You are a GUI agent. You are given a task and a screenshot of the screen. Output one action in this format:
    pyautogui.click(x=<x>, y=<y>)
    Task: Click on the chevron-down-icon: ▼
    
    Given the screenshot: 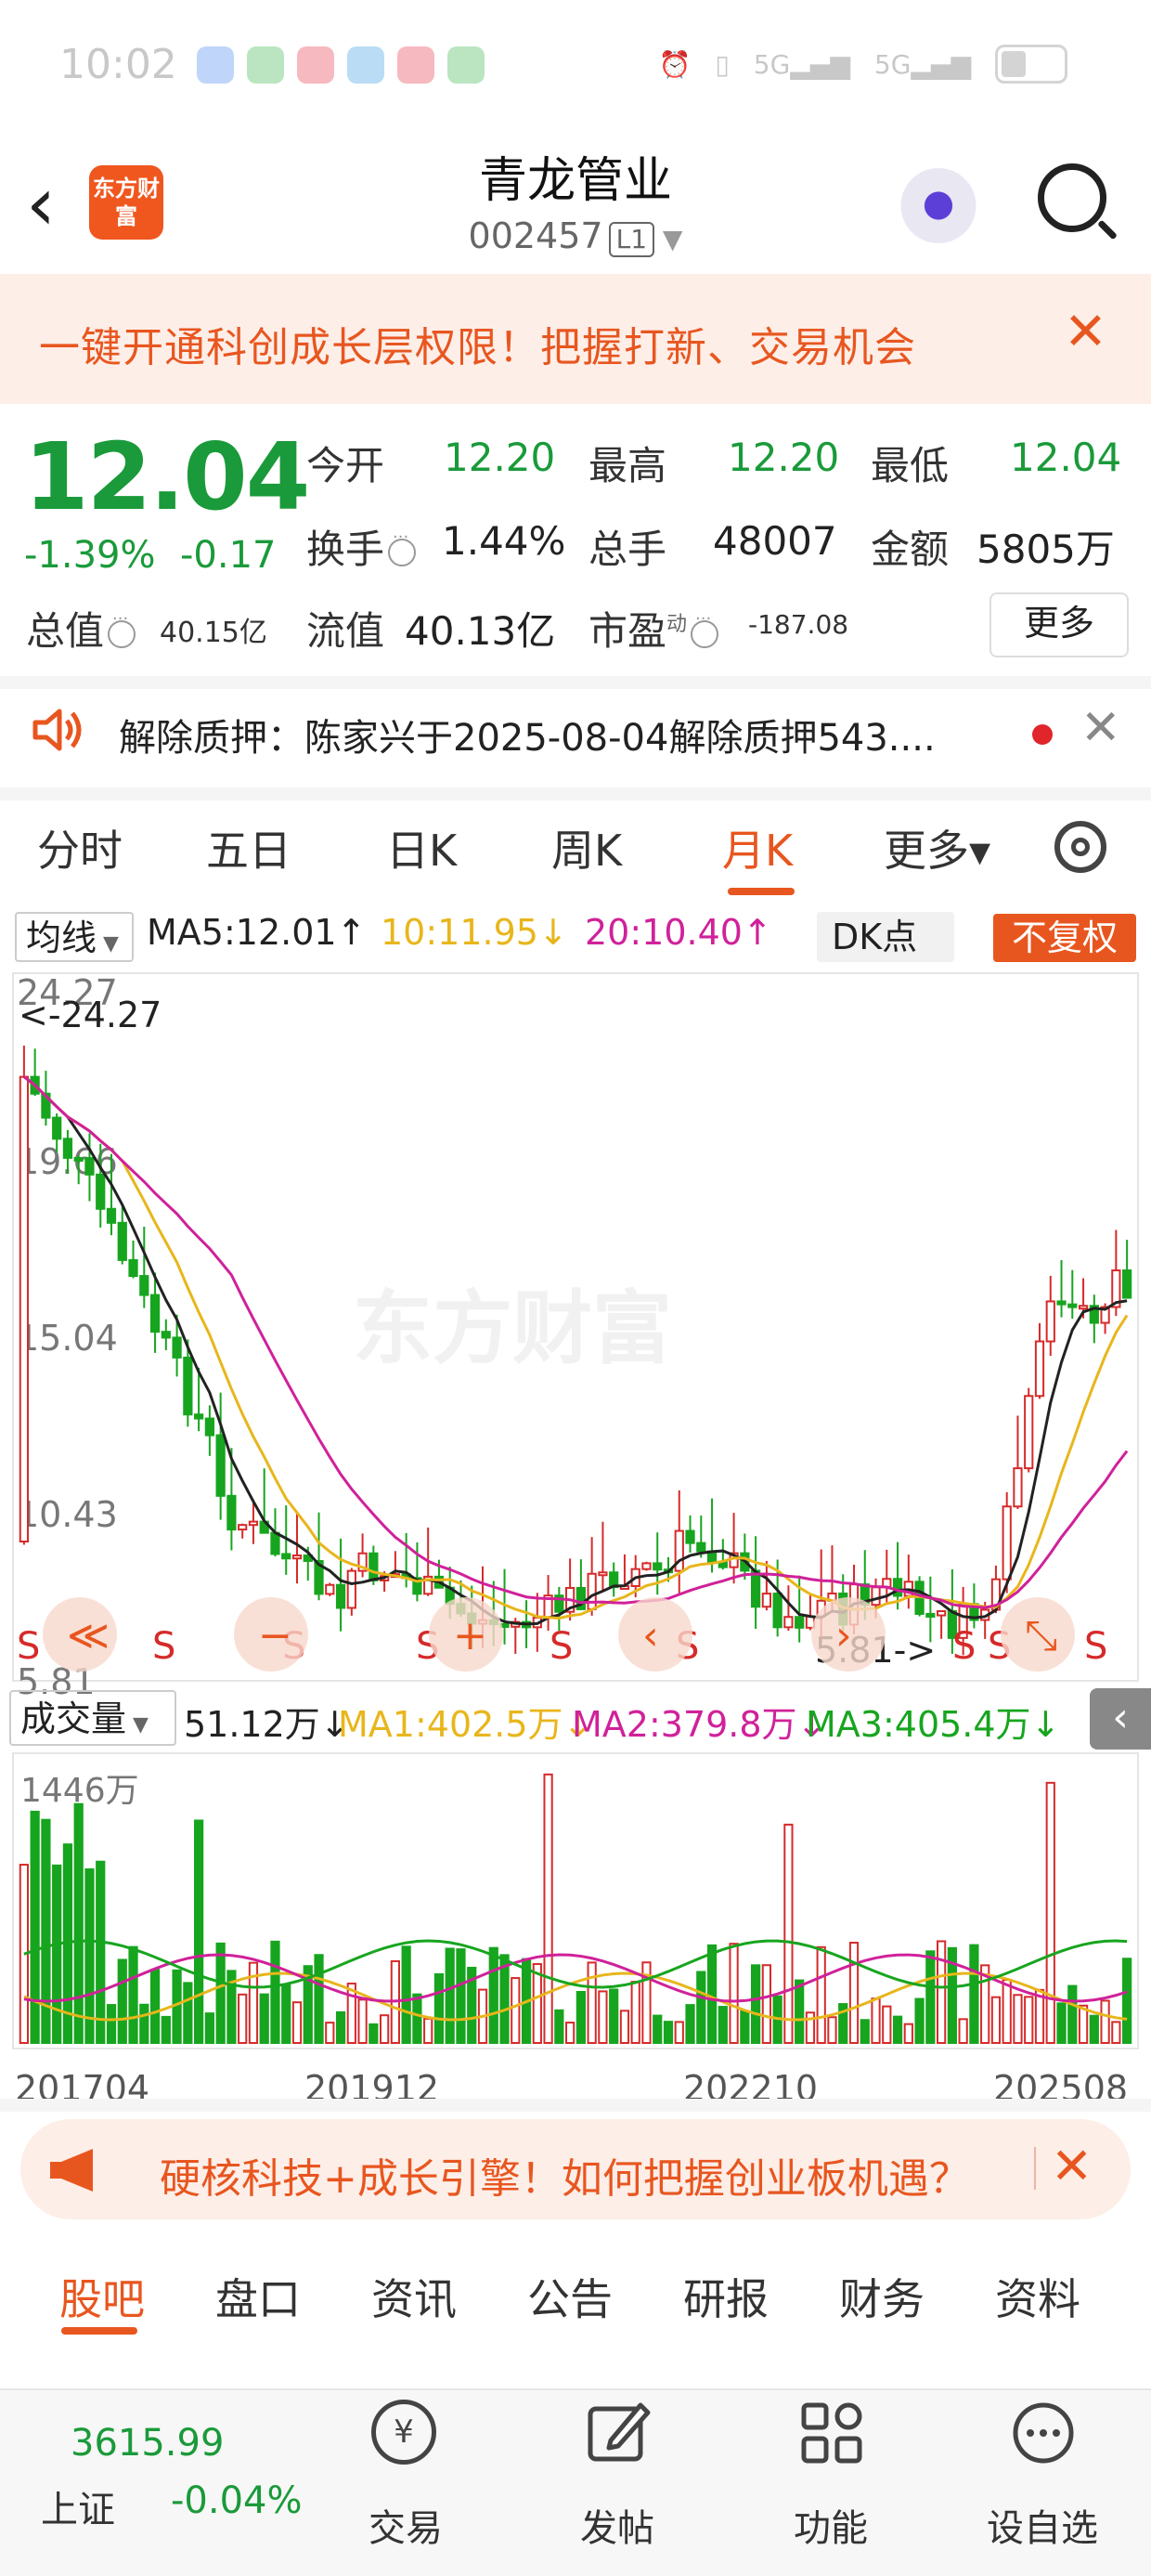 What is the action you would take?
    pyautogui.click(x=137, y=1725)
    